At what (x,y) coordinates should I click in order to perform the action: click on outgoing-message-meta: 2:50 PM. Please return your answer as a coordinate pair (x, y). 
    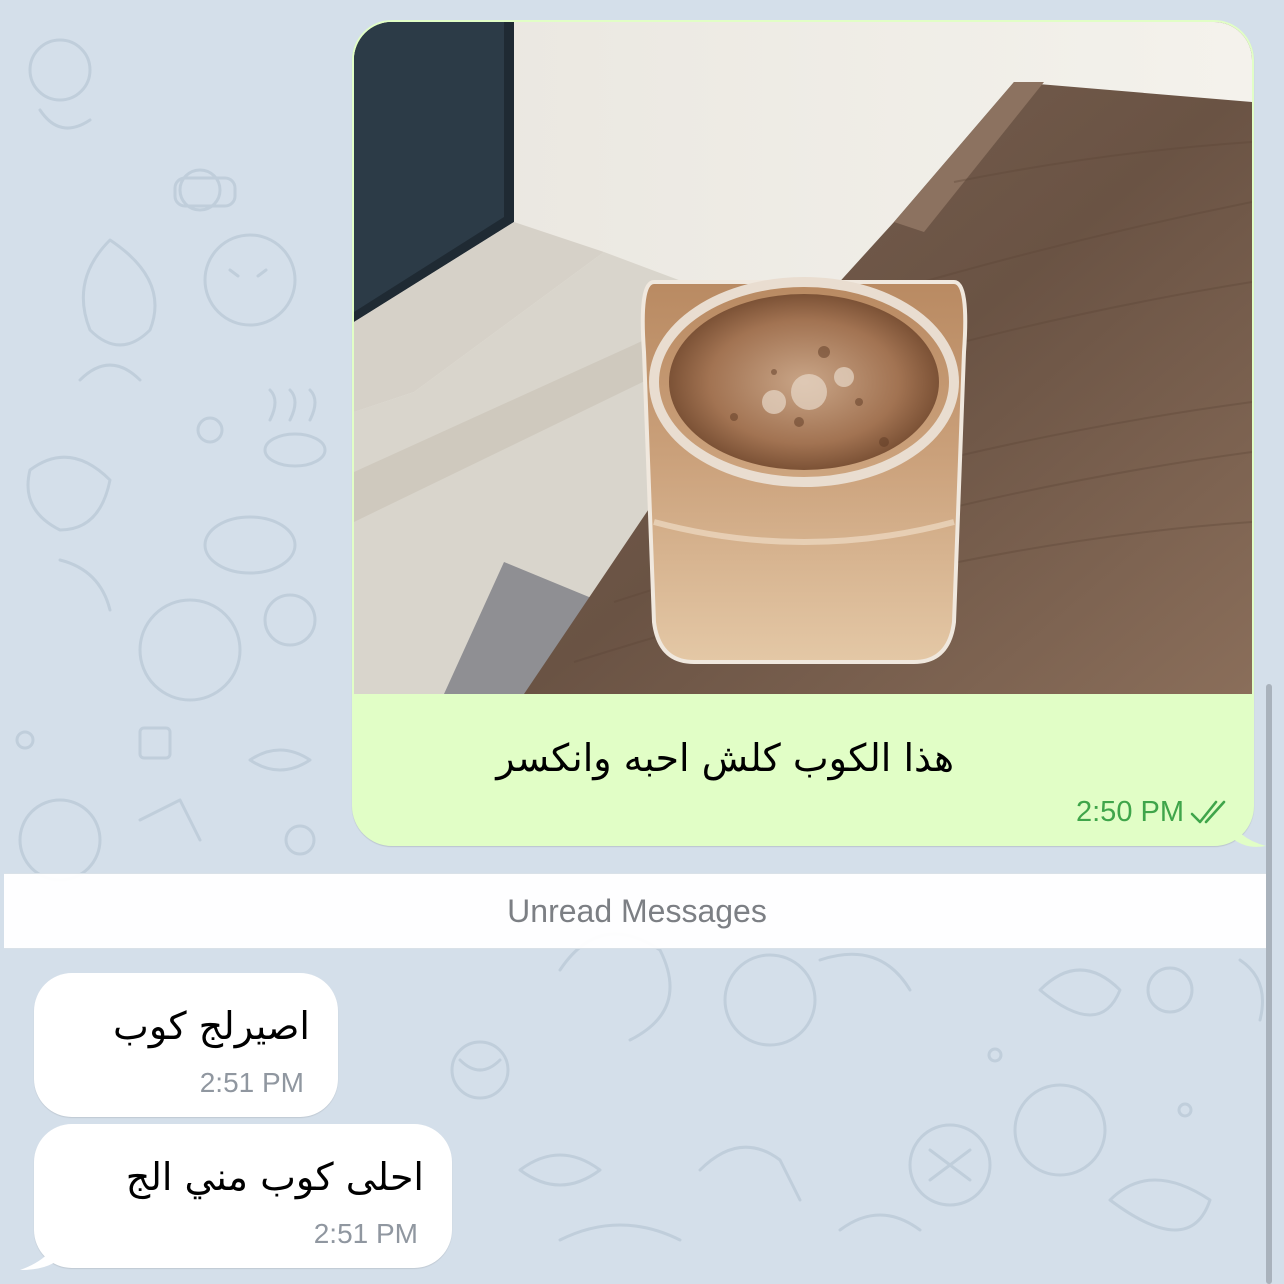
    Looking at the image, I should click on (1155, 812).